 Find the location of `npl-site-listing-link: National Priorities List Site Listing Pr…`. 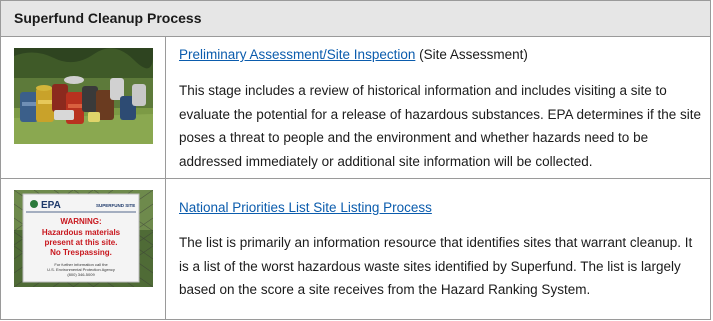

npl-site-listing-link: National Priorities List Site Listing Pr… is located at coordinates (305, 207).